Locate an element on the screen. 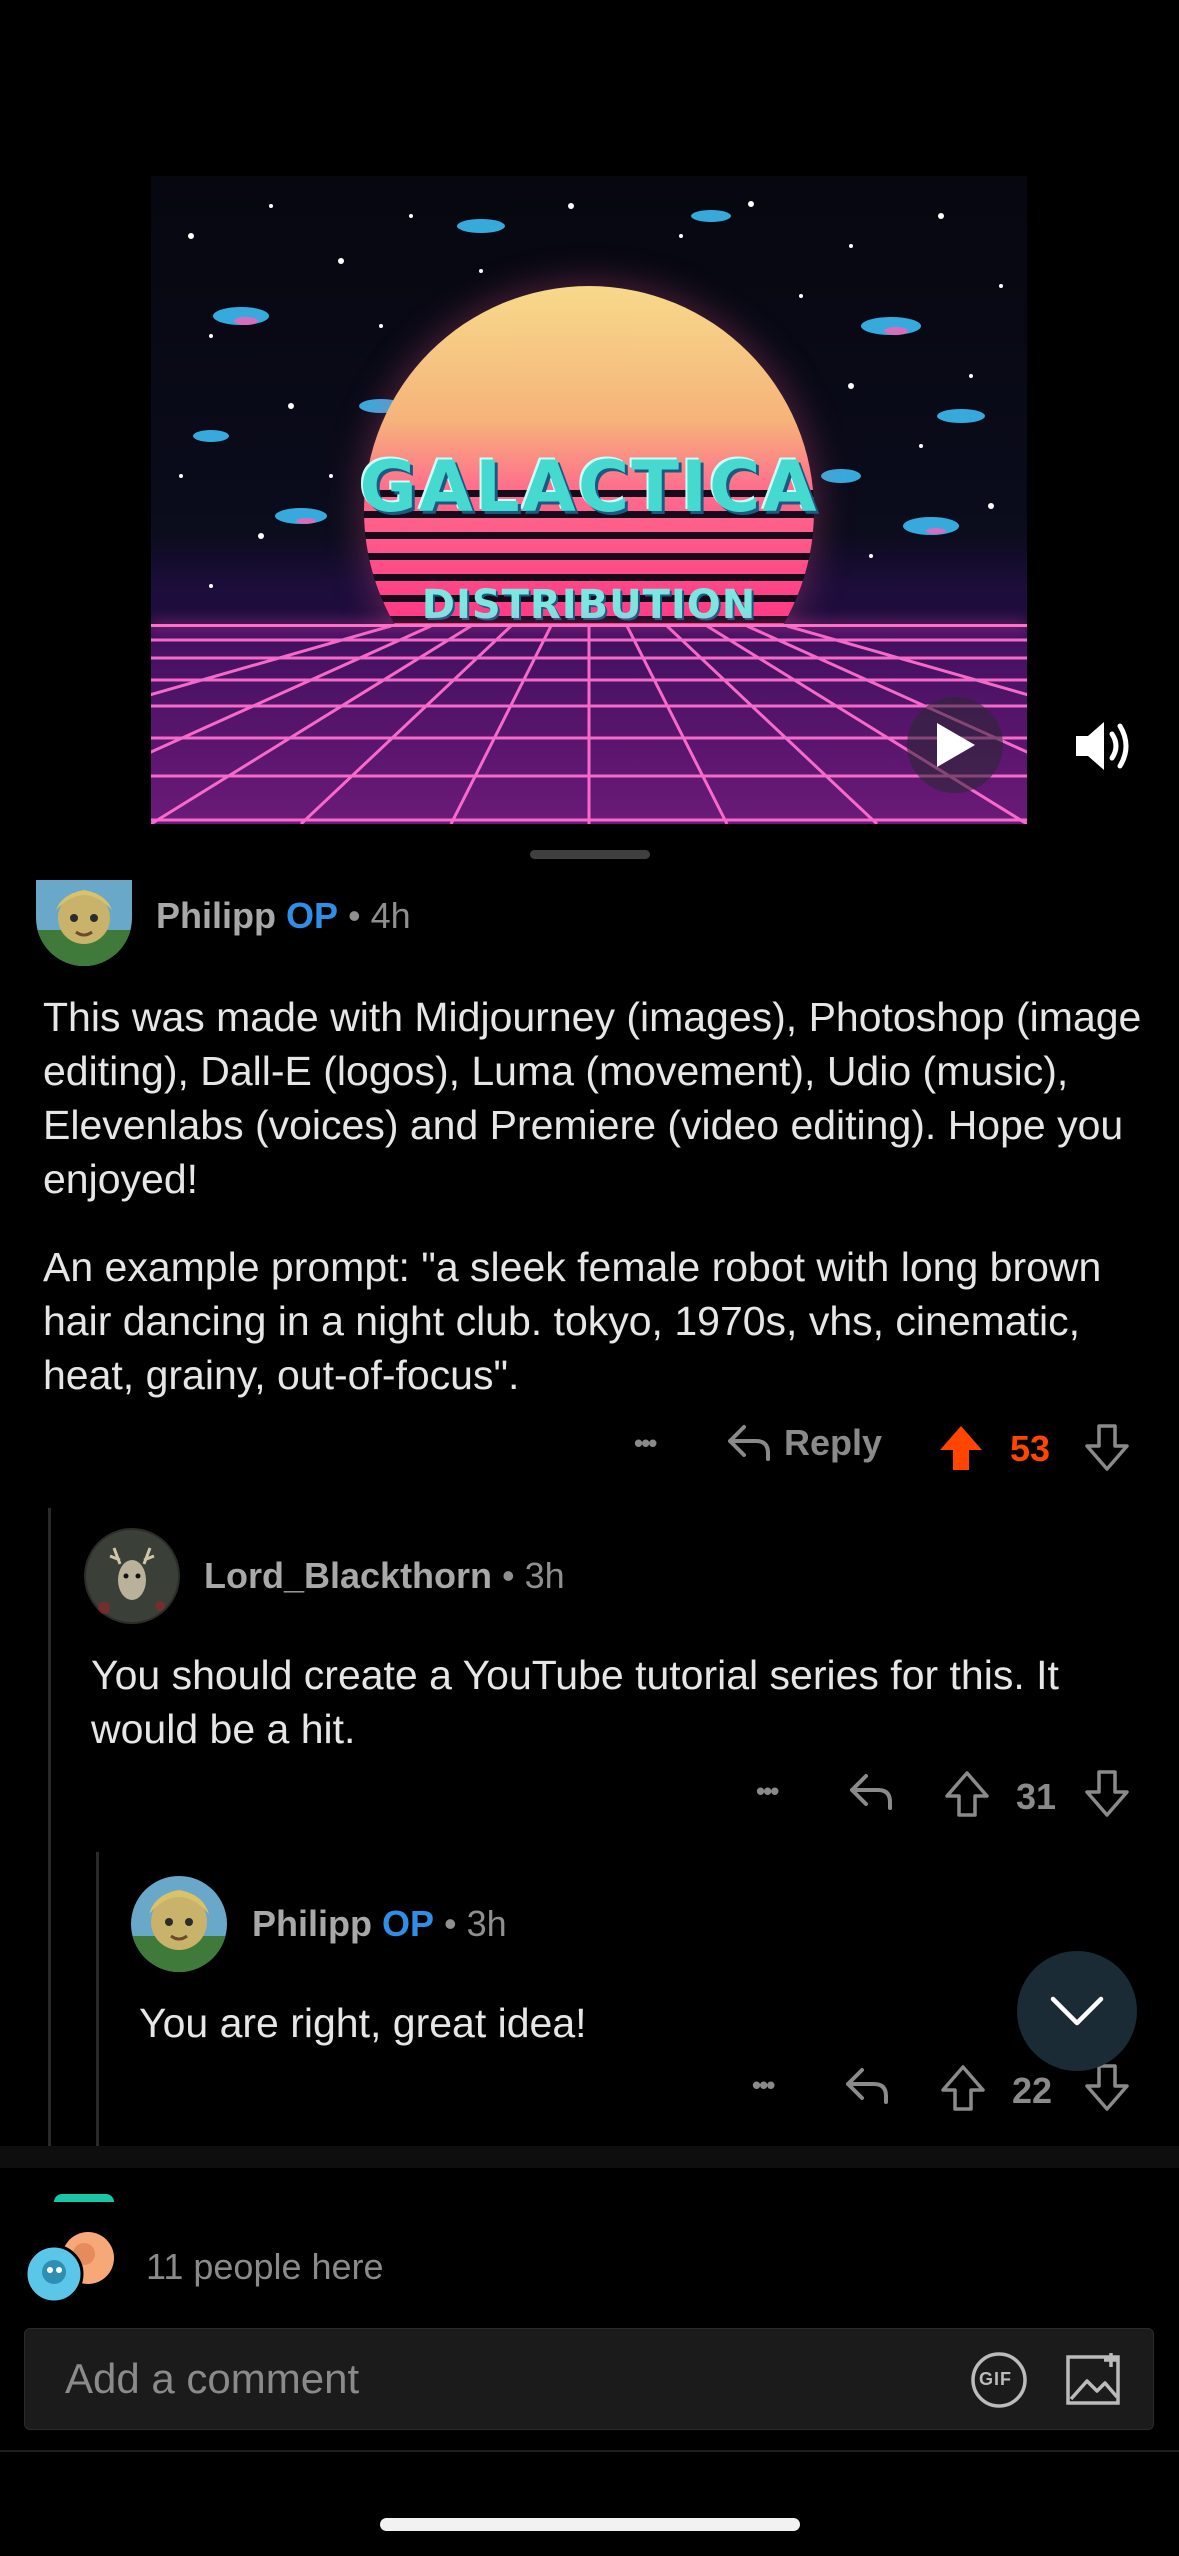 This screenshot has height=2556, width=1179. next-comment-button is located at coordinates (1077, 2011).